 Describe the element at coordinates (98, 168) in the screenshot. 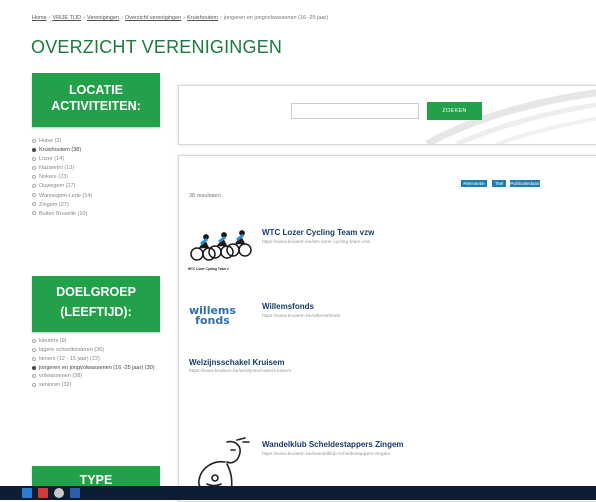

I see `facet-nazaretm: Nazaretm (13)` at that location.